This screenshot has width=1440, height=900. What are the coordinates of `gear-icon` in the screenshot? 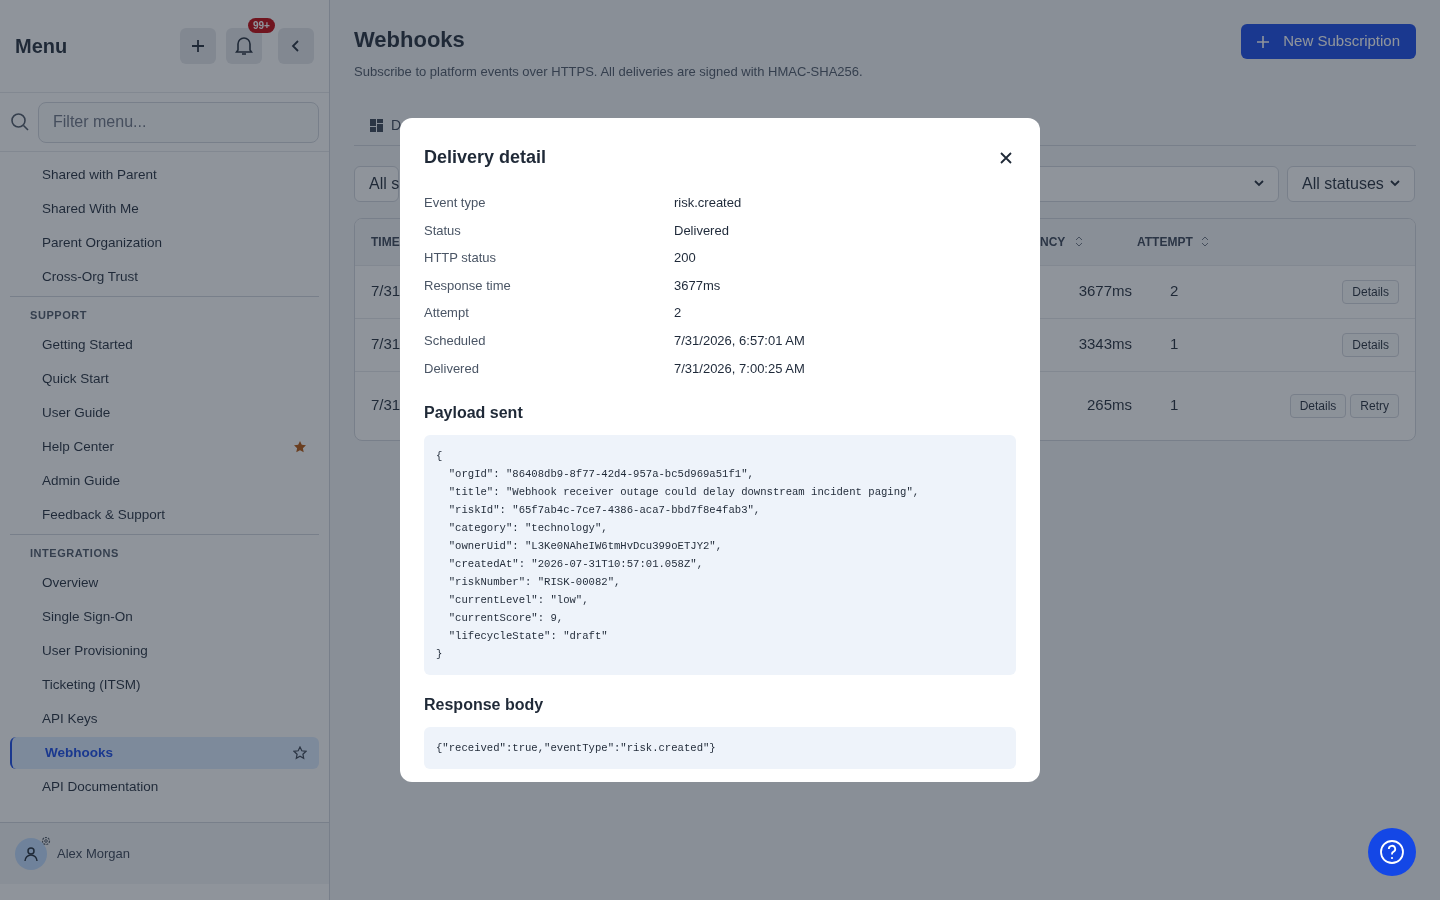 It's located at (46, 840).